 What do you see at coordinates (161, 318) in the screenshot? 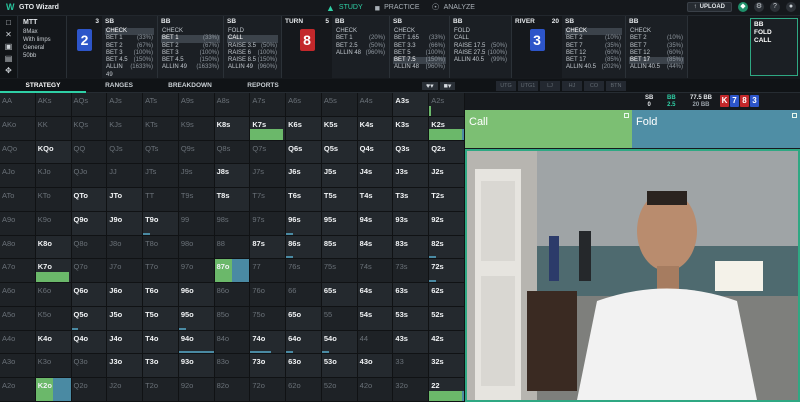
I see `hand-cell: T5o` at bounding box center [161, 318].